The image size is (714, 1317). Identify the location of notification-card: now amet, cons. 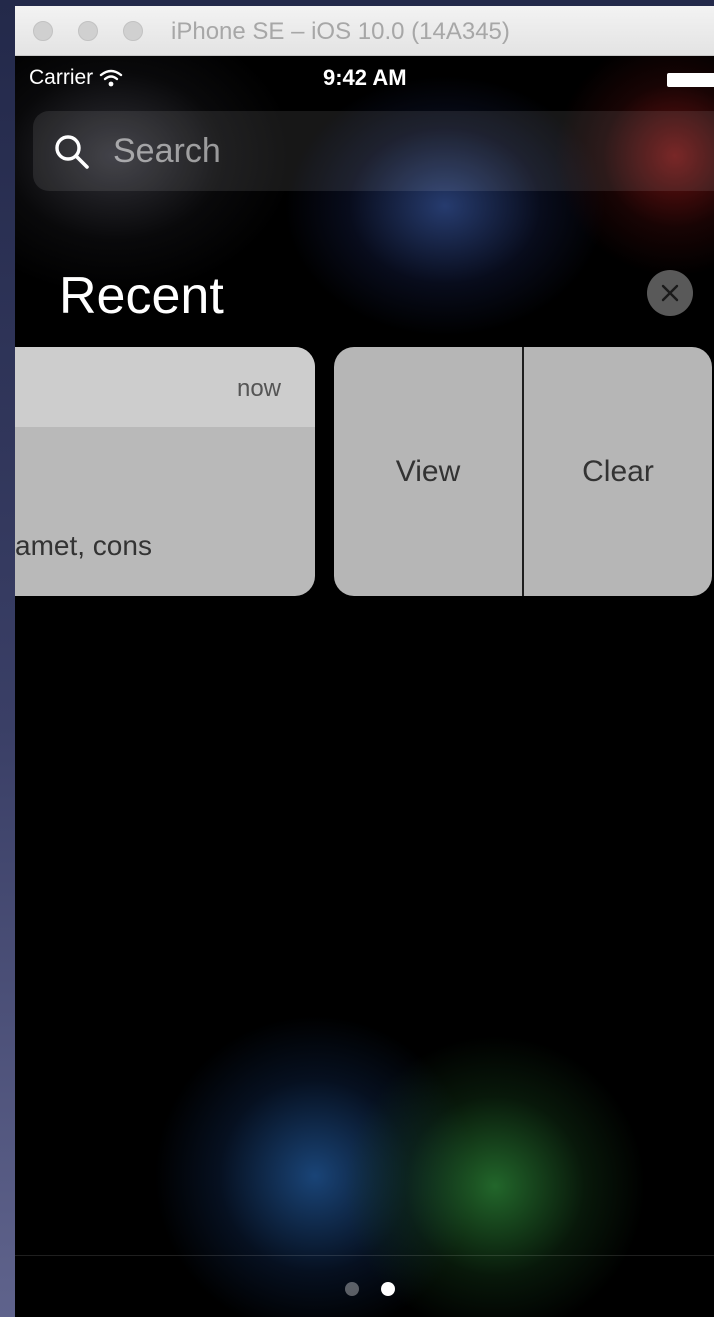
(165, 471).